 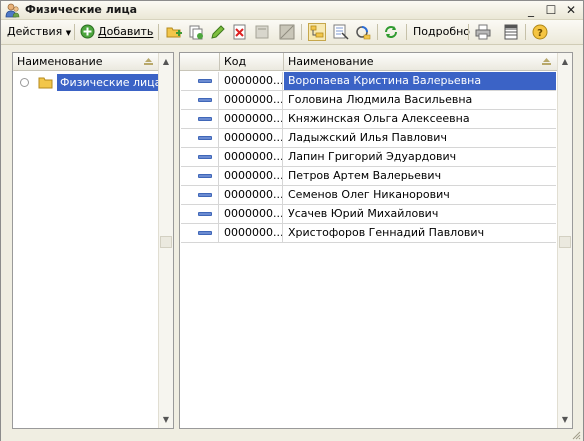 I want to click on table-row: 0000000... Ладыжский Илья Павлович, so click(x=368, y=138).